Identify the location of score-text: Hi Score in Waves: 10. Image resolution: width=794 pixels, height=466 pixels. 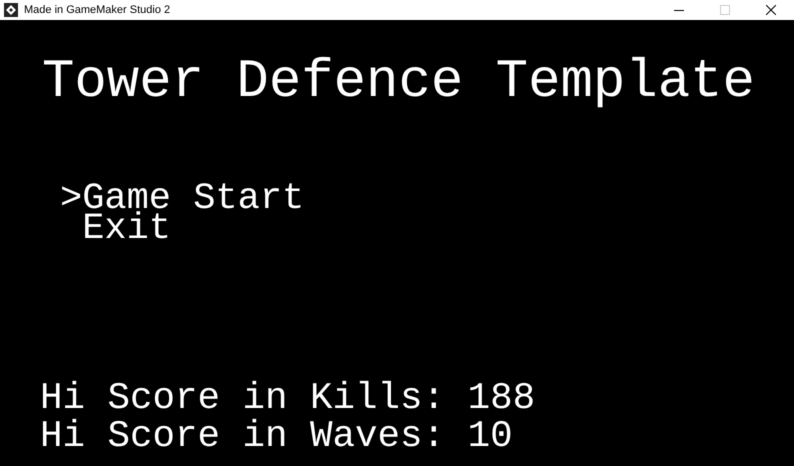
(276, 438).